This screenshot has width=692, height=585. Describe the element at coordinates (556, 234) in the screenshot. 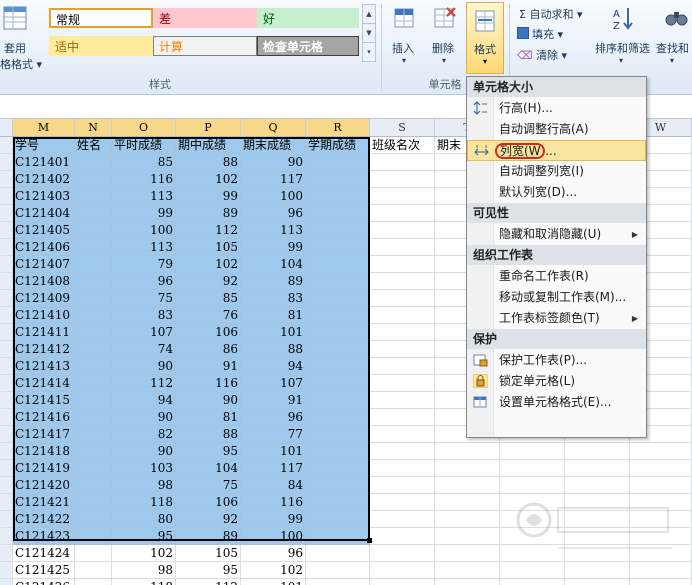

I see `menu-item: 隐藏和取消隐藏(U) ▶` at that location.